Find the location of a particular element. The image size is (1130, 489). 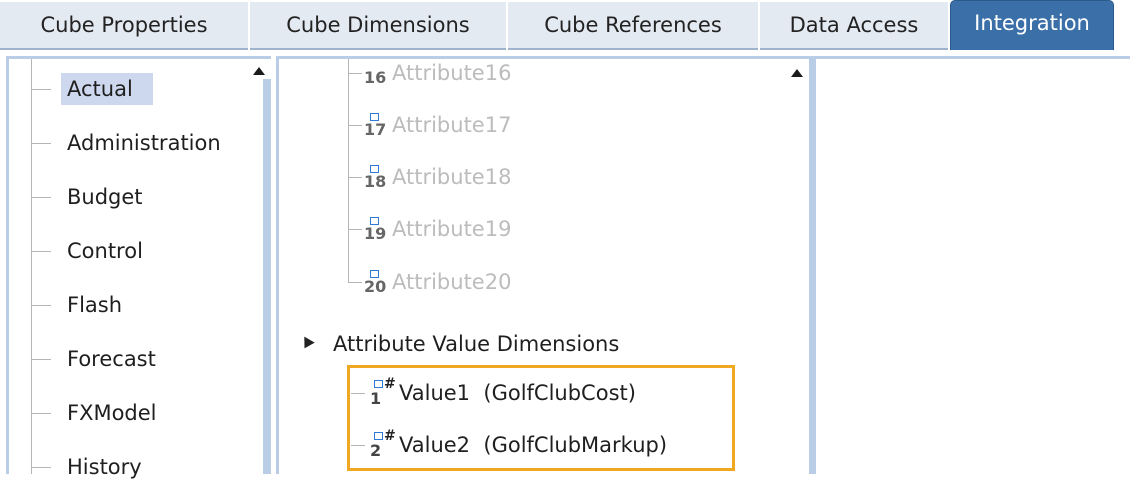

cube-item-control: Control is located at coordinates (92, 251).